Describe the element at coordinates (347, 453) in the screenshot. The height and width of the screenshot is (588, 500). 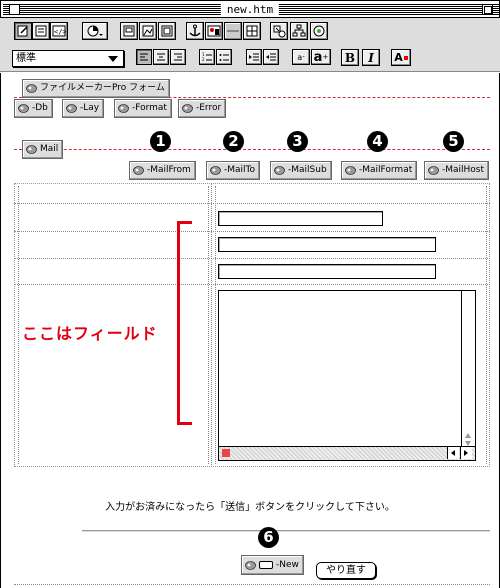
I see `horizontal-scrollbar` at that location.